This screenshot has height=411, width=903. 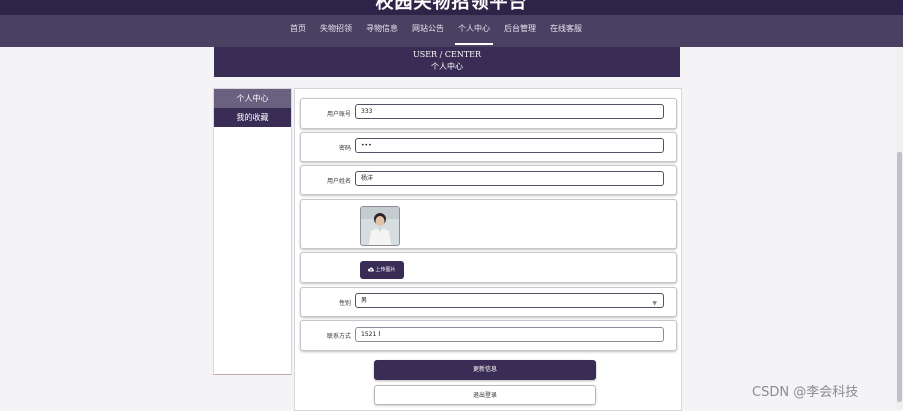 What do you see at coordinates (338, 336) in the screenshot?
I see `contact-label: 联系方式` at bounding box center [338, 336].